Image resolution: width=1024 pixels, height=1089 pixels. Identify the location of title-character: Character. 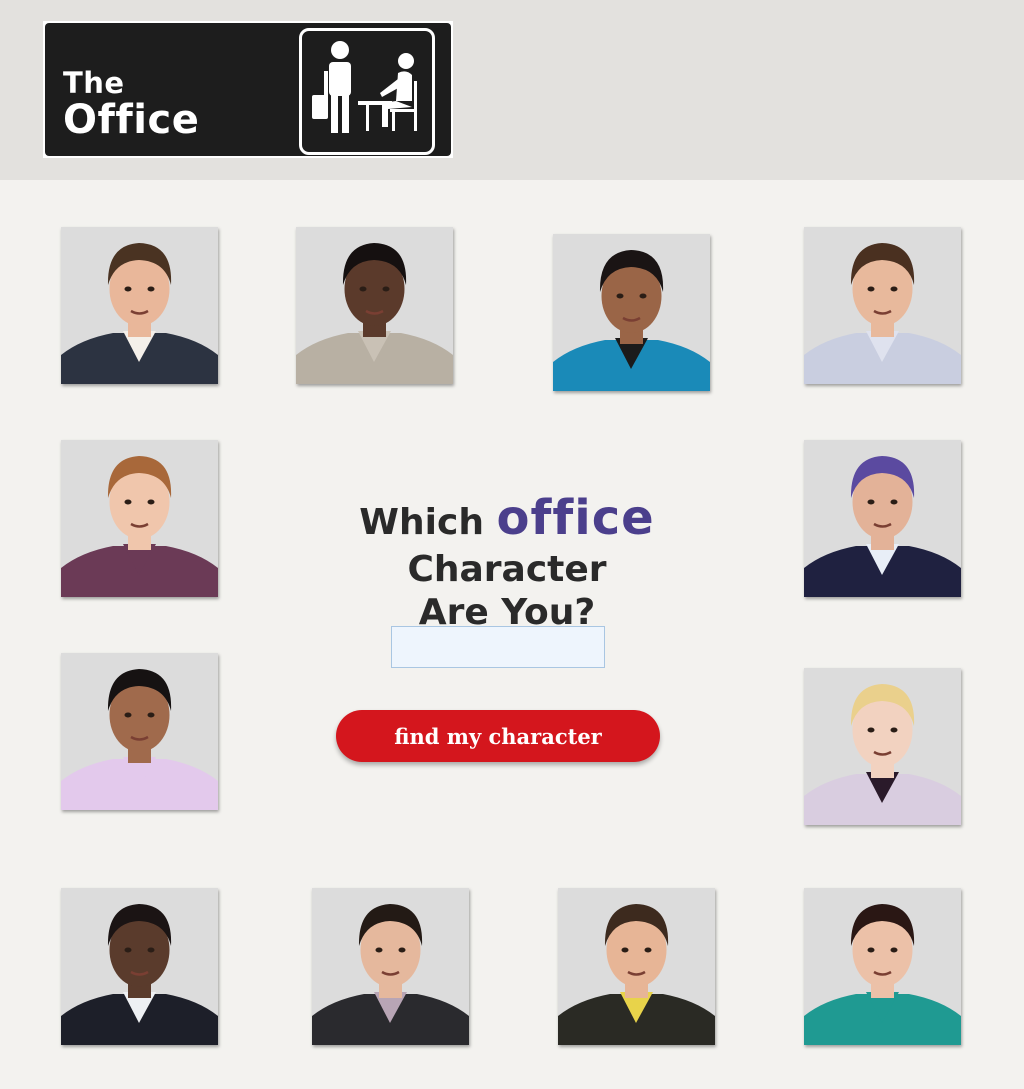
(507, 569).